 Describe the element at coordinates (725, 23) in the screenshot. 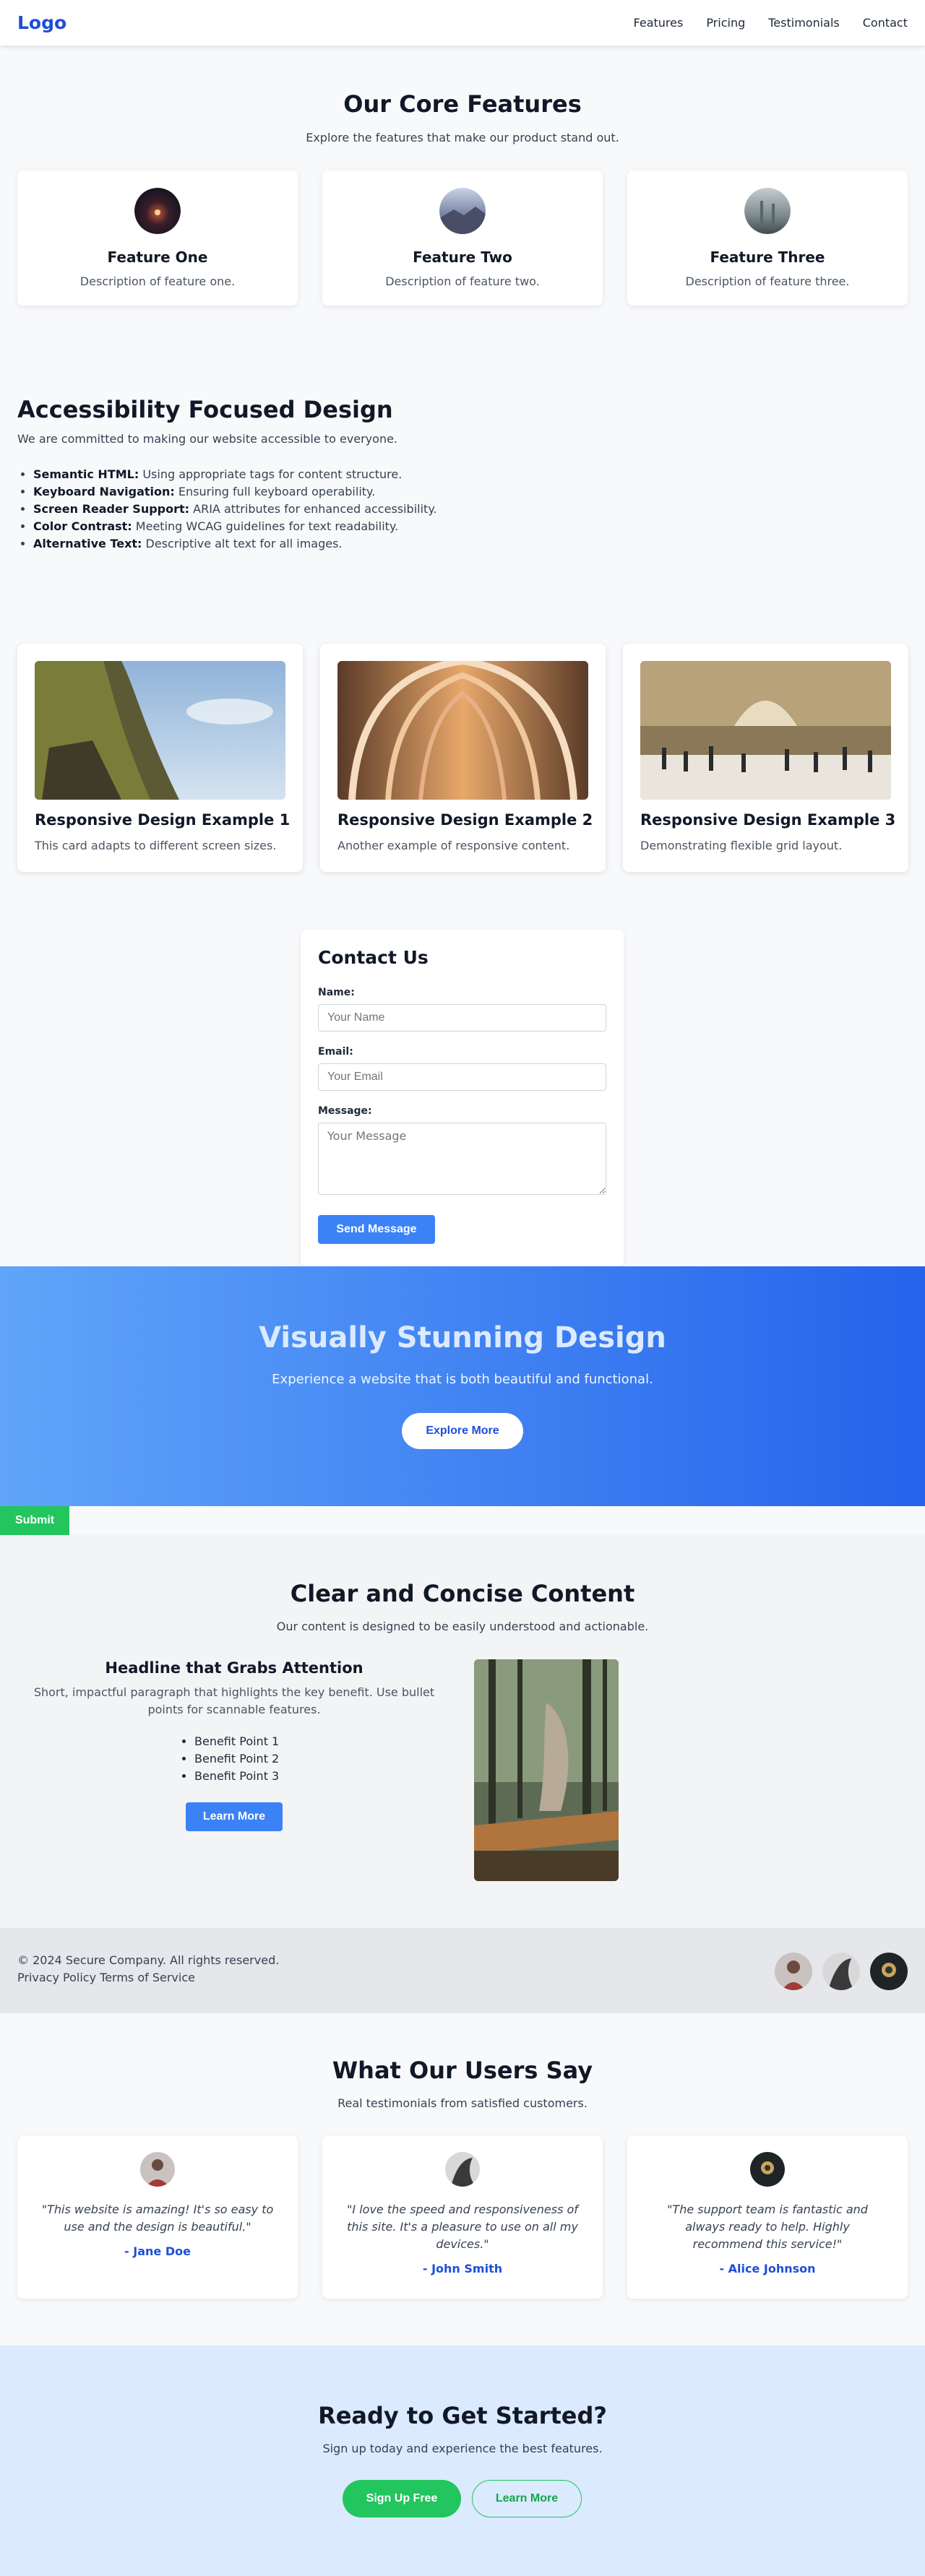

I see `nav-link-pricing: Pricing` at that location.